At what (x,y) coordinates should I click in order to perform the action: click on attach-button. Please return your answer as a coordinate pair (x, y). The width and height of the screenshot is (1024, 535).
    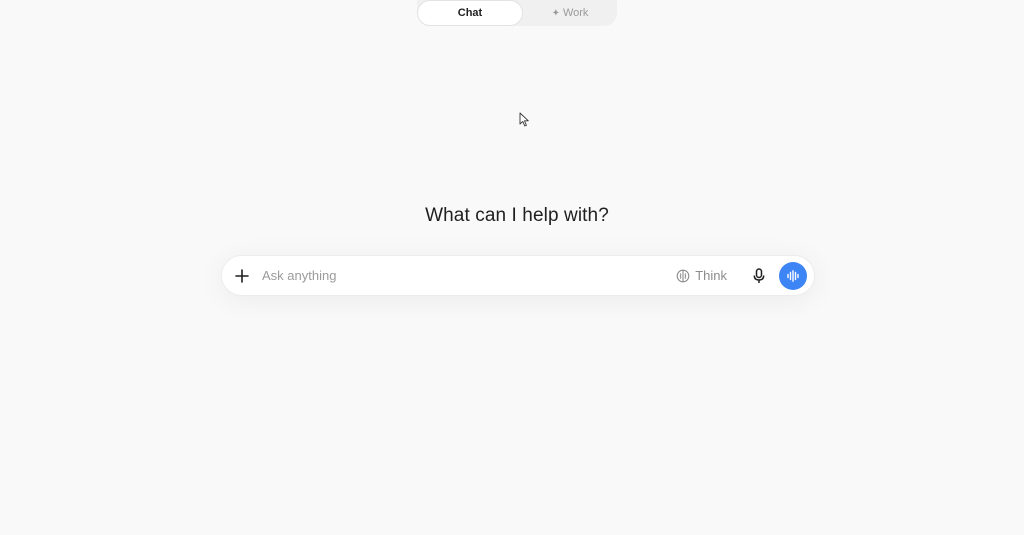
    Looking at the image, I should click on (242, 276).